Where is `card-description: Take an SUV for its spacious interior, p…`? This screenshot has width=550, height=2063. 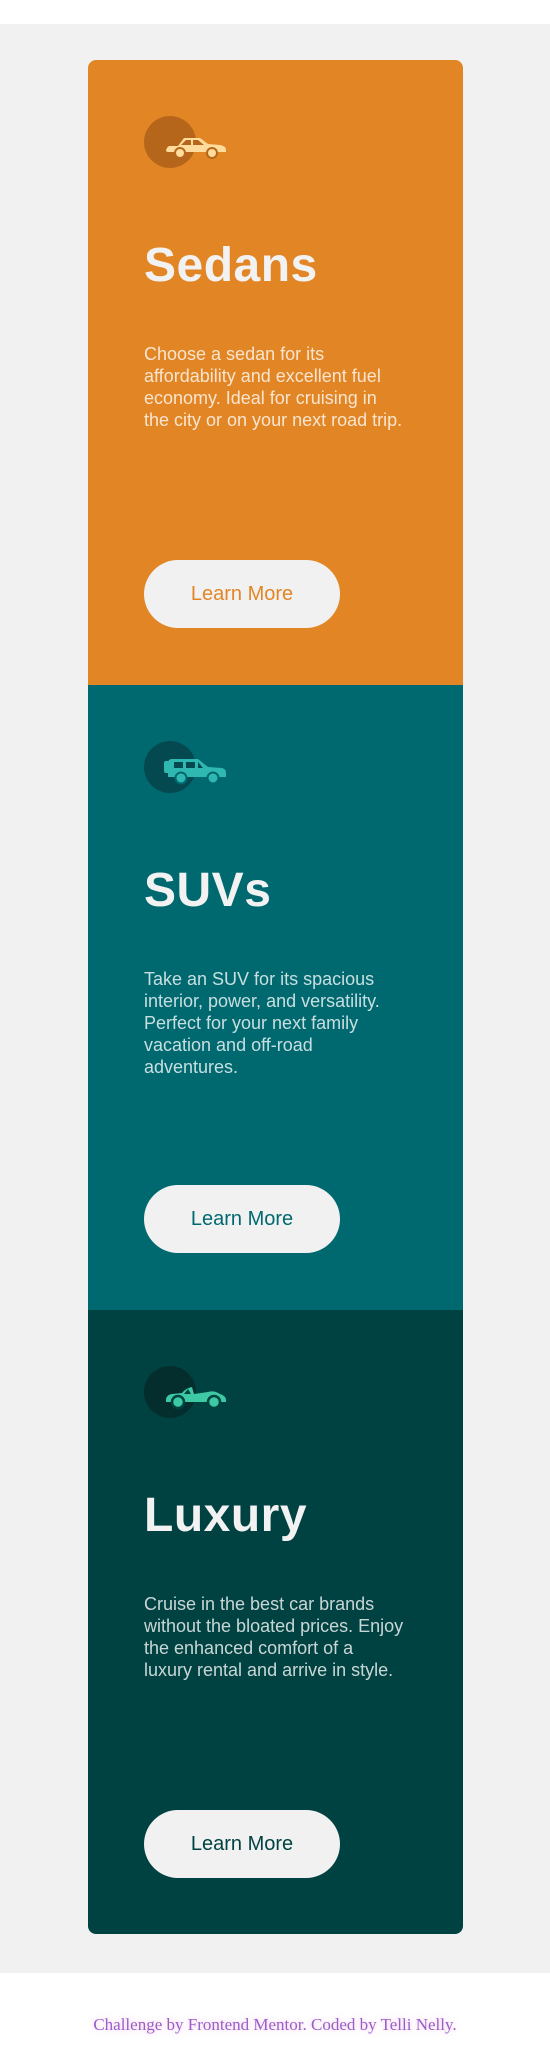 card-description: Take an SUV for its spacious interior, p… is located at coordinates (262, 1023).